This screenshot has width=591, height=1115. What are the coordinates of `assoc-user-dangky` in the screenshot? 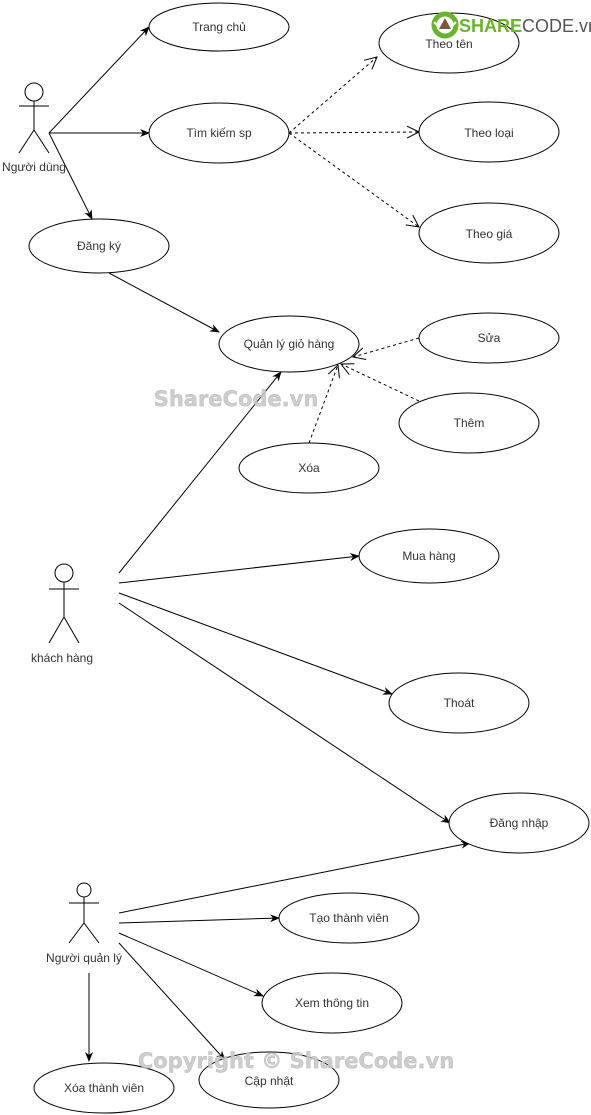 It's located at (70, 176).